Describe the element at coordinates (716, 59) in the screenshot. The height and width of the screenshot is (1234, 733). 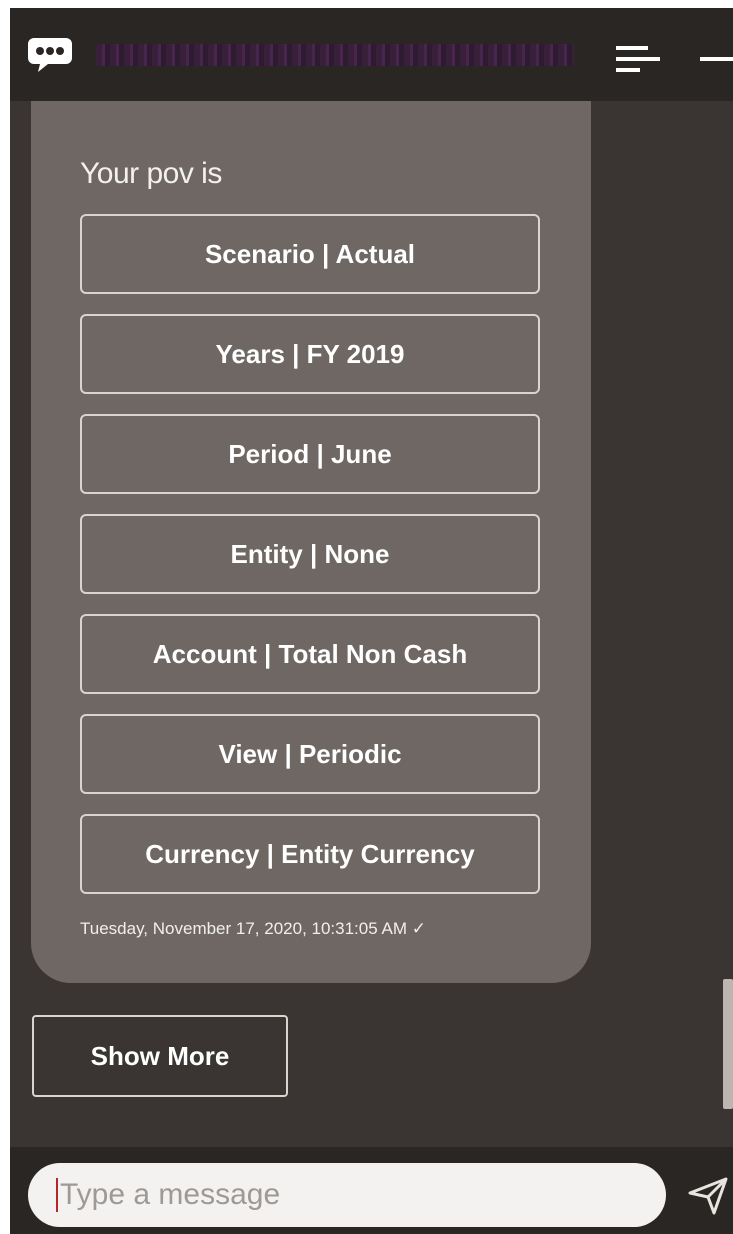
I see `minimize-icon` at that location.